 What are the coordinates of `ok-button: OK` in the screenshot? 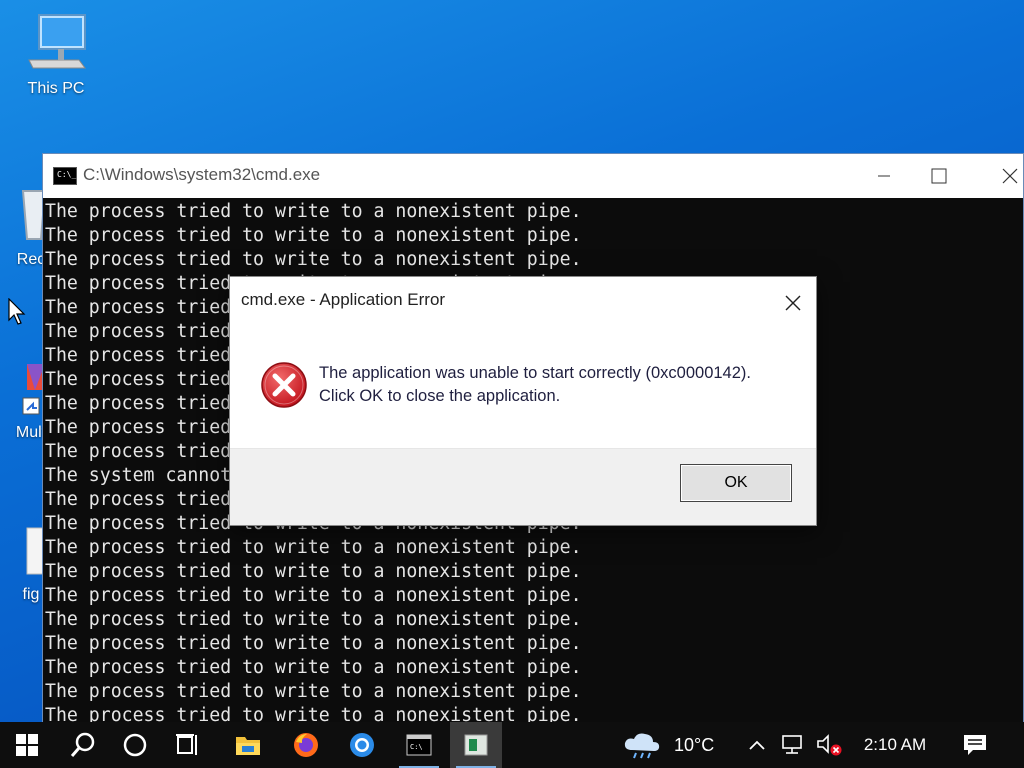 It's located at (736, 483).